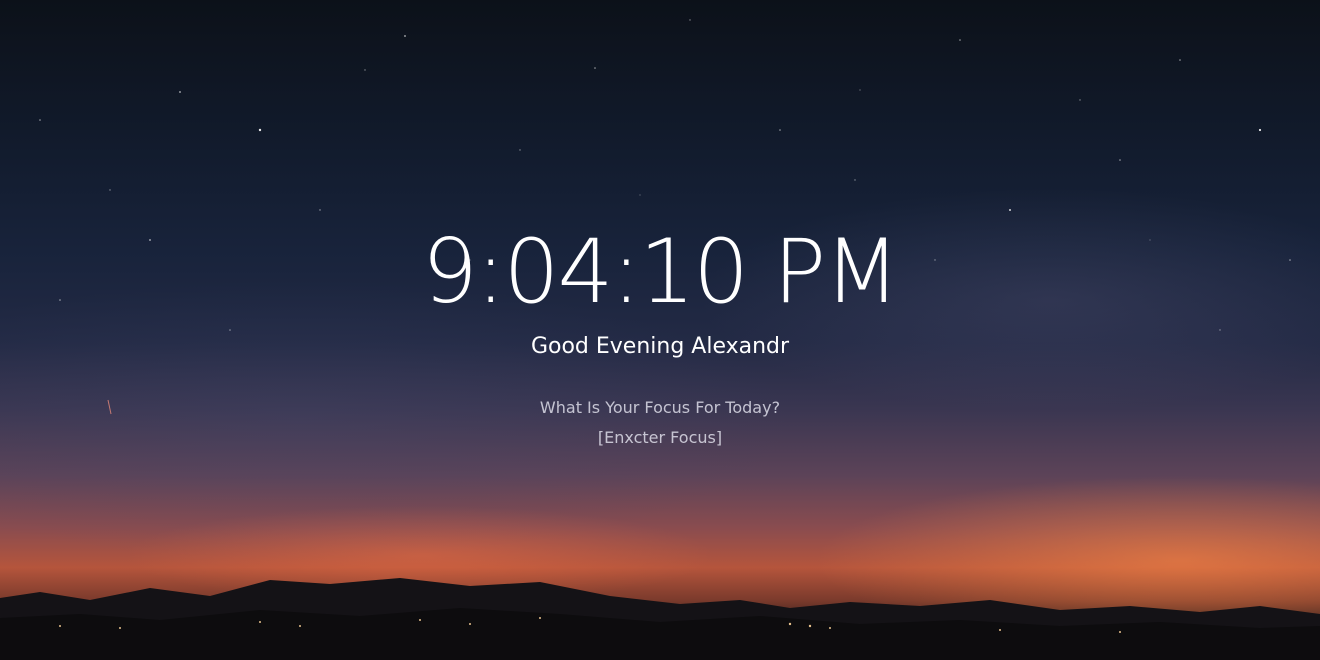 Image resolution: width=1320 pixels, height=660 pixels. I want to click on focus-question: What Is Your Focus For Today?, so click(660, 407).